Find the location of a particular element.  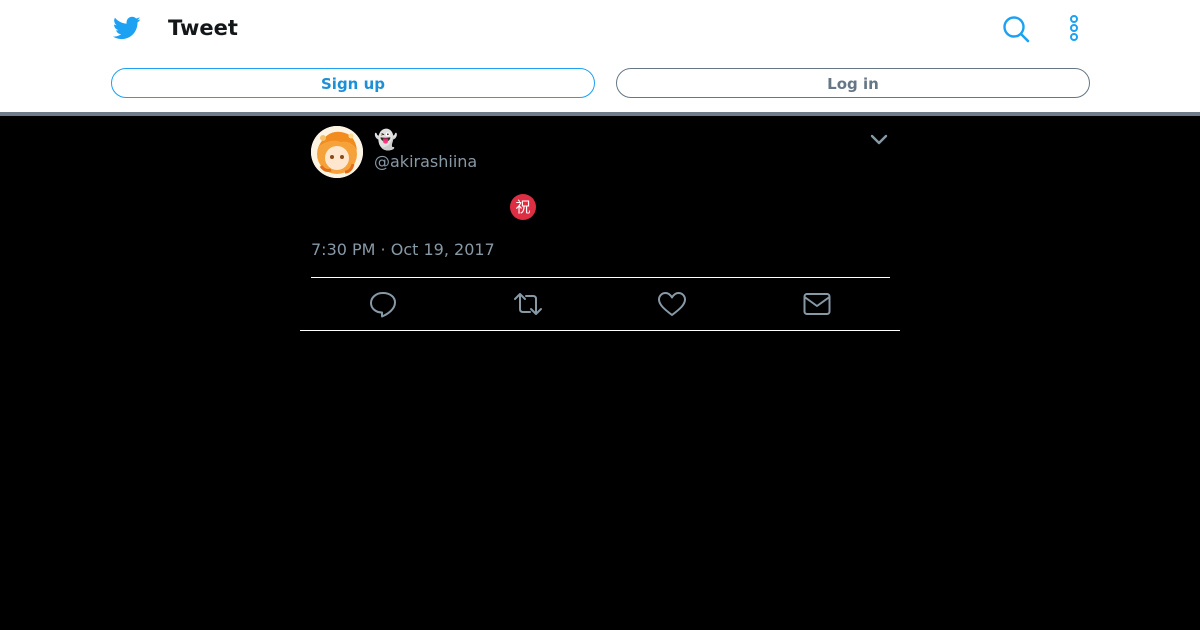

avatar is located at coordinates (337, 152).